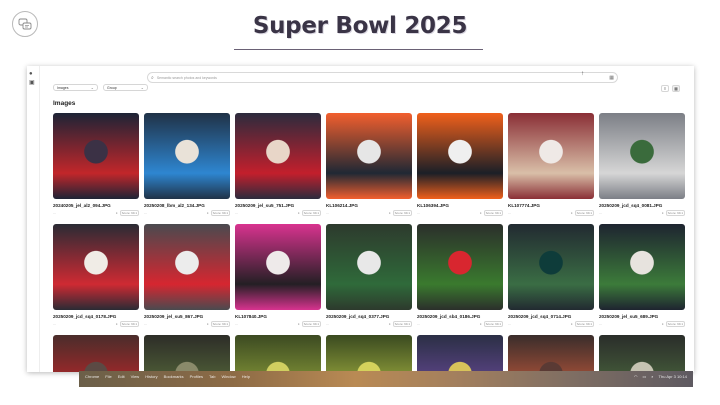  I want to click on menu-item: Bookmarks, so click(174, 376).